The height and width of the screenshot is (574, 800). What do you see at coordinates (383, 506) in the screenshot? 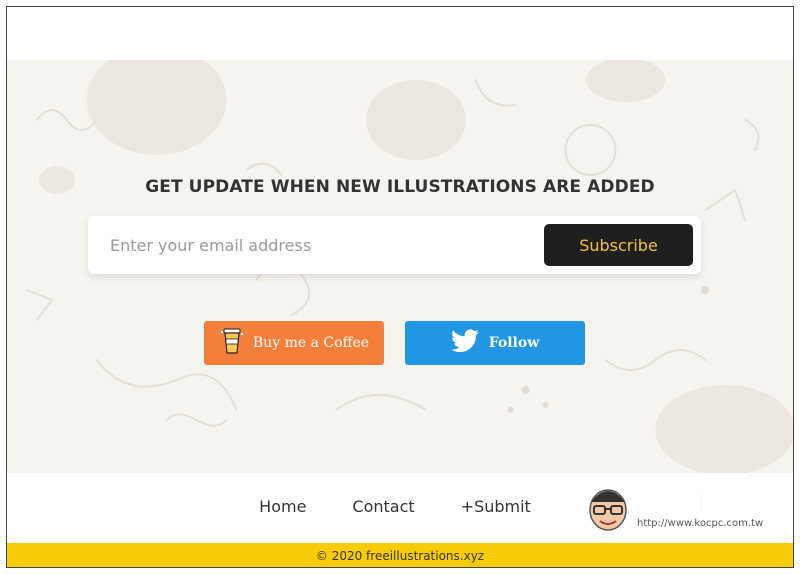
I see `footer-link-contact: Contact` at bounding box center [383, 506].